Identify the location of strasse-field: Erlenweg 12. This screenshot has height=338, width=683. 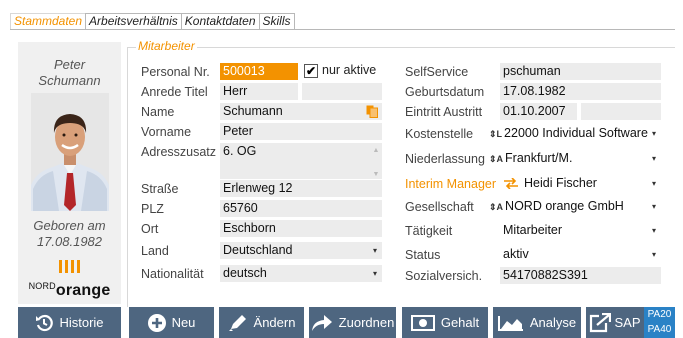
(301, 188).